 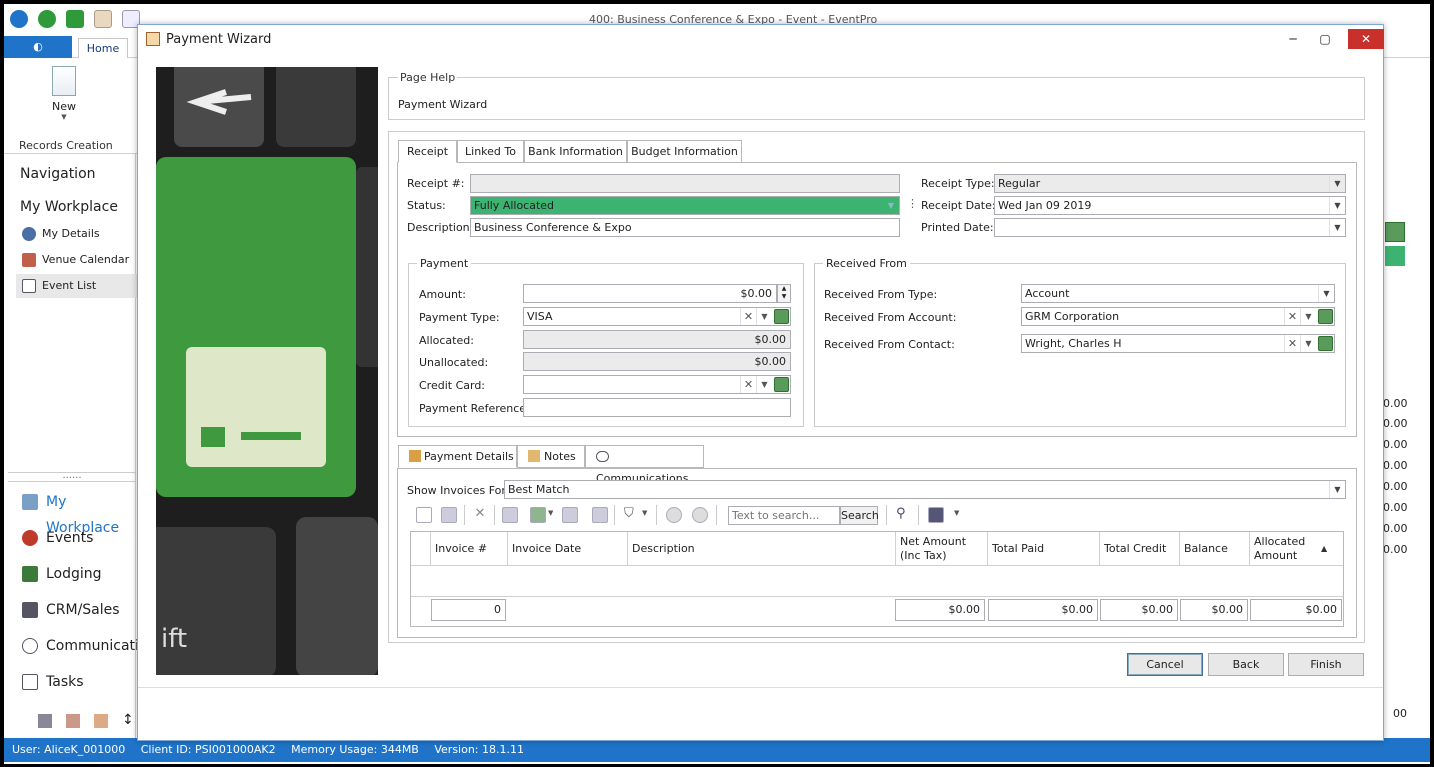 What do you see at coordinates (78, 286) in the screenshot?
I see `nav-item-event-list: Event List` at bounding box center [78, 286].